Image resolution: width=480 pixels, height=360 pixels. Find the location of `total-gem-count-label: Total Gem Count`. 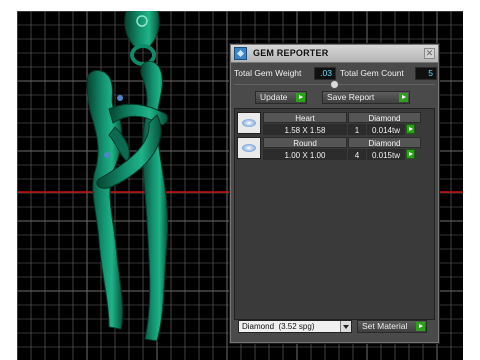

total-gem-count-label: Total Gem Count is located at coordinates (372, 73).